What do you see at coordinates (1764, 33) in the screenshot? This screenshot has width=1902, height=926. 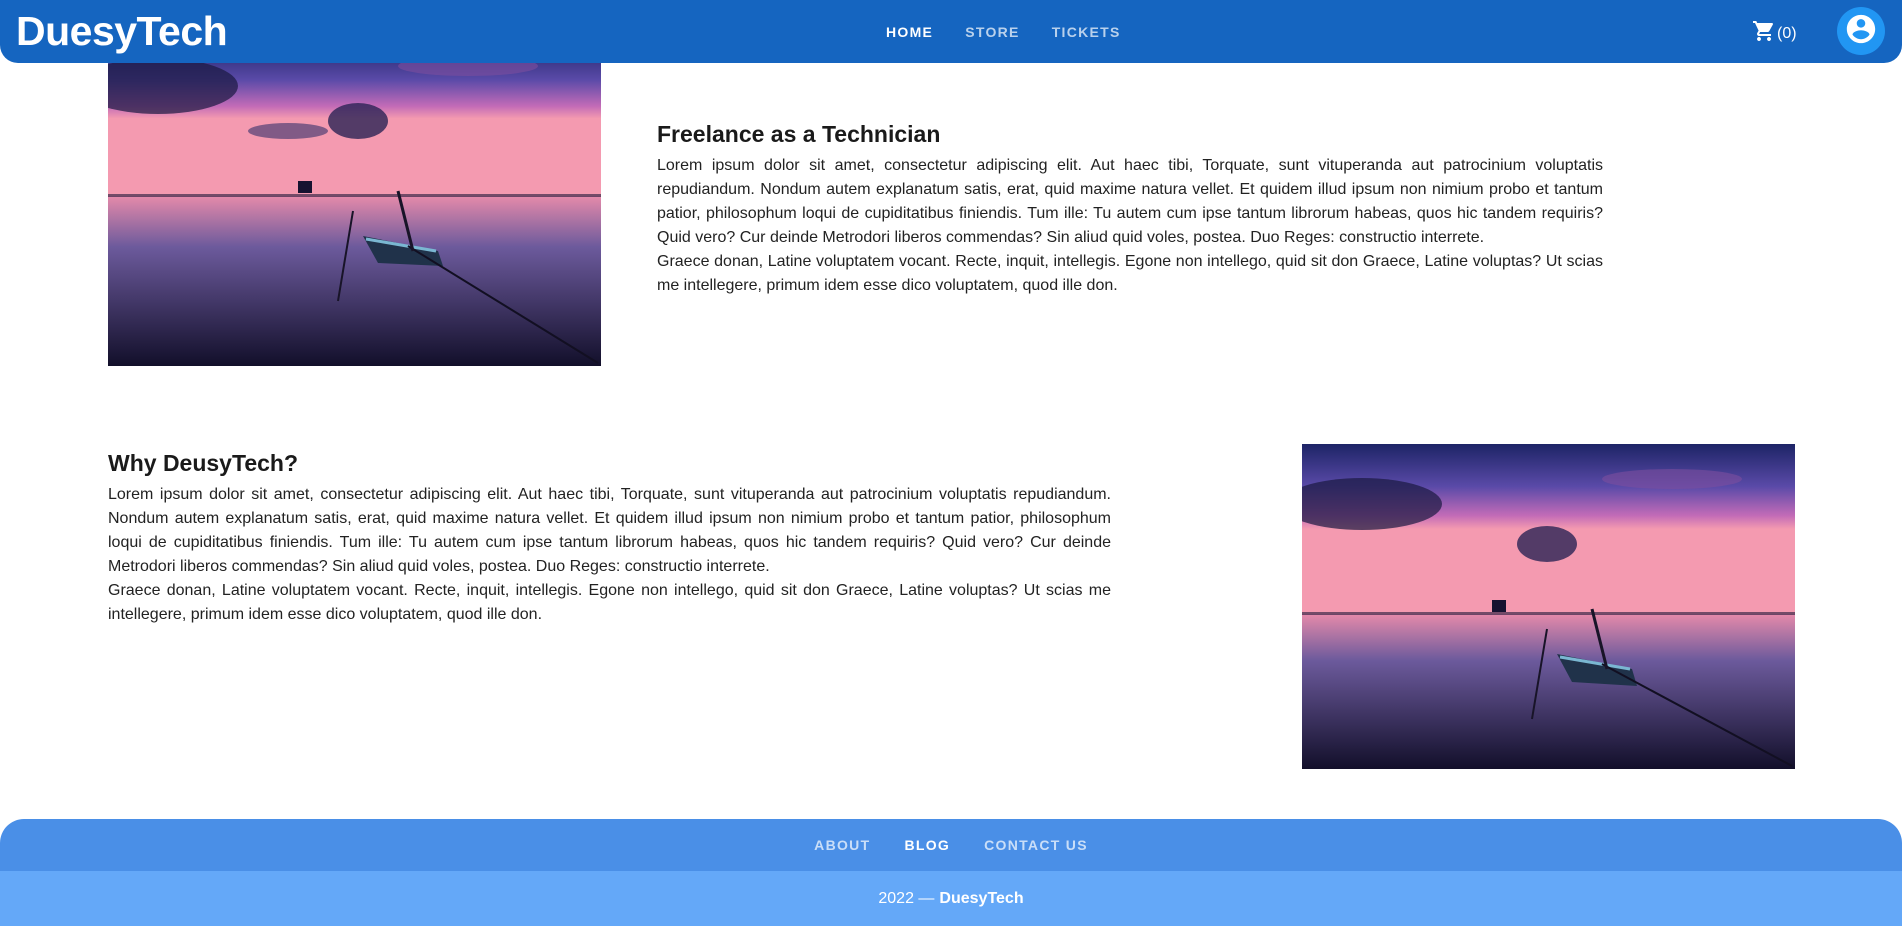 I see `cart-icon` at bounding box center [1764, 33].